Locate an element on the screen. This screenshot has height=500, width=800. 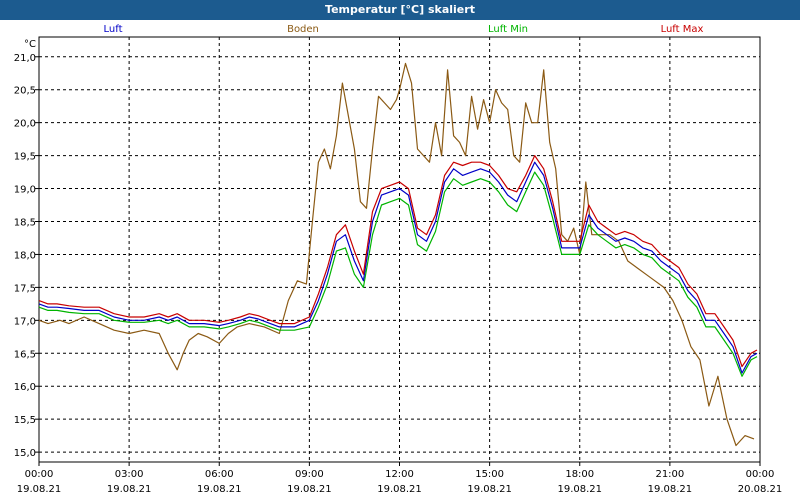
title-bar: Temperatur [°C] skaliert is located at coordinates (400, 10).